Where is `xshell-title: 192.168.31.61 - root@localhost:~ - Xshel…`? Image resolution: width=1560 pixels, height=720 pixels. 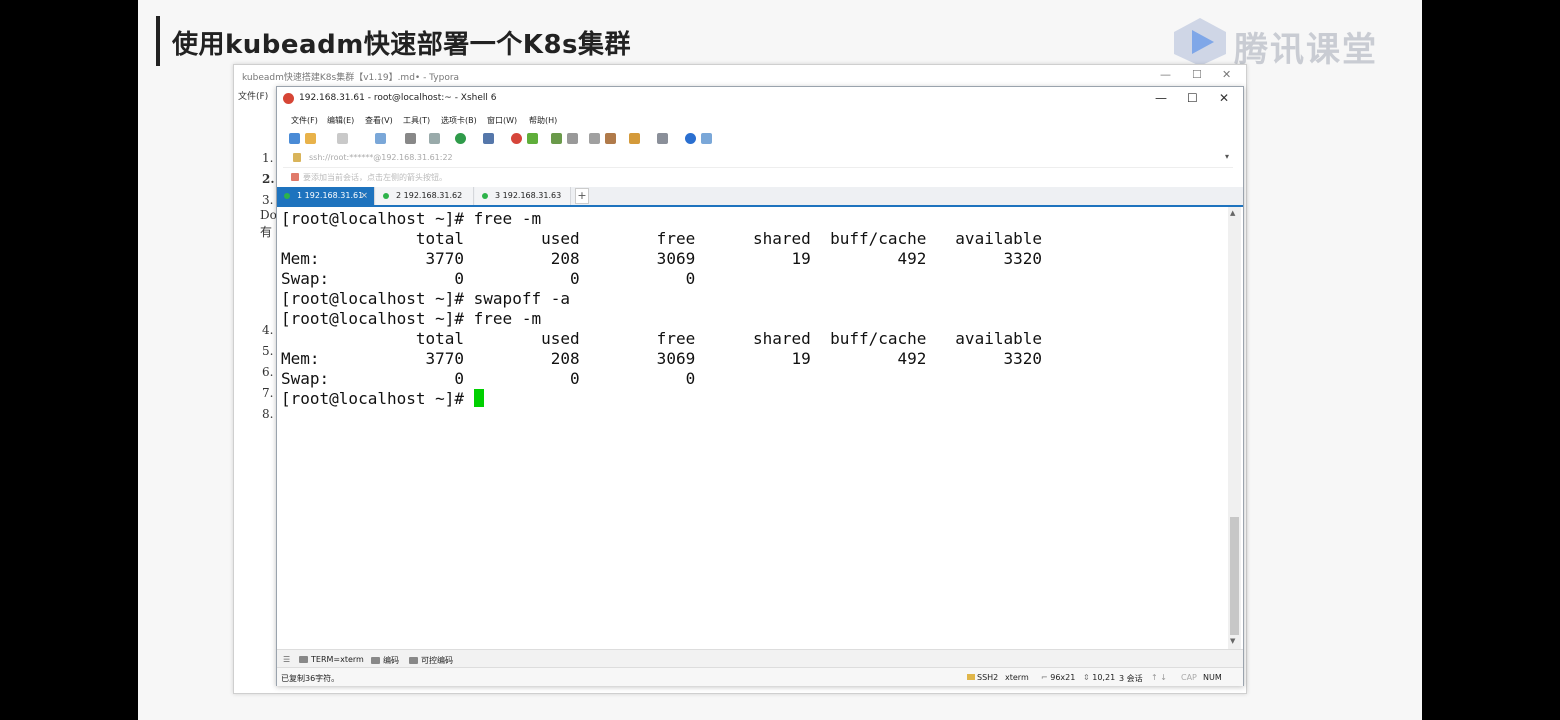 xshell-title: 192.168.31.61 - root@localhost:~ - Xshel… is located at coordinates (398, 98).